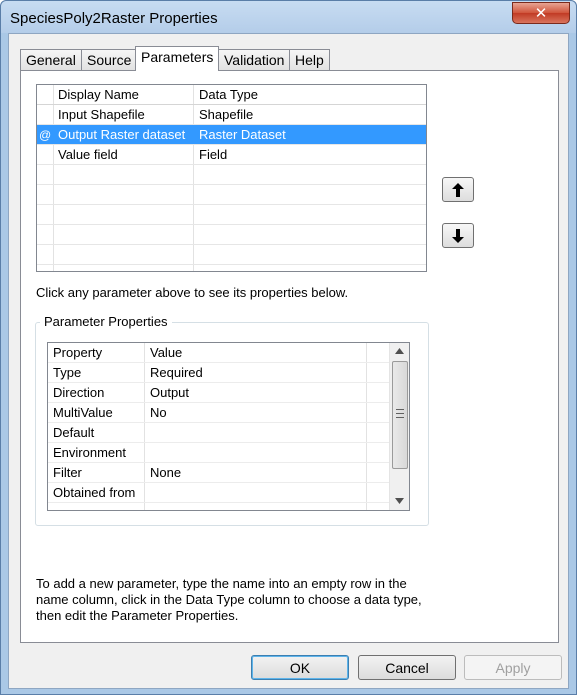  I want to click on arrow-down-icon, so click(458, 235).